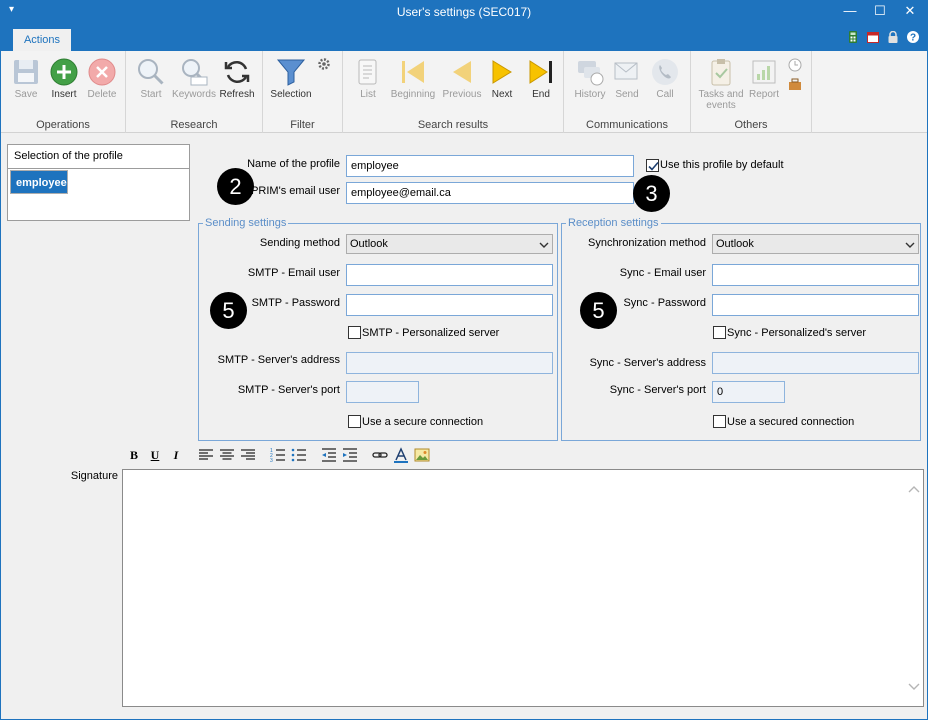  Describe the element at coordinates (646, 243) in the screenshot. I see `sync-method-label: Synchronization method` at that location.